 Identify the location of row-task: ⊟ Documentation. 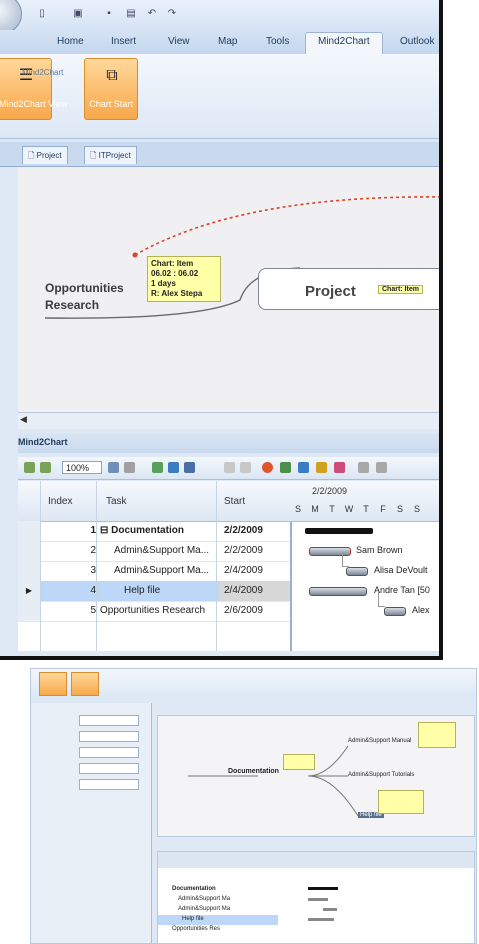
(142, 530).